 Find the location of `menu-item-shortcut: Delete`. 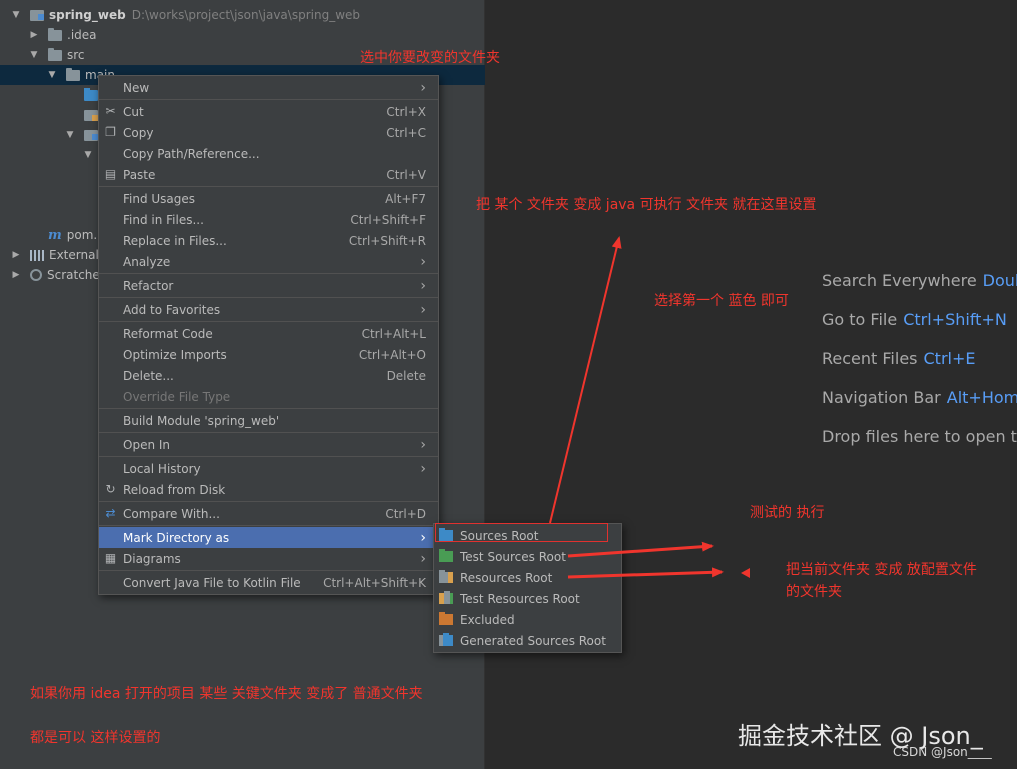

menu-item-shortcut: Delete is located at coordinates (406, 375).